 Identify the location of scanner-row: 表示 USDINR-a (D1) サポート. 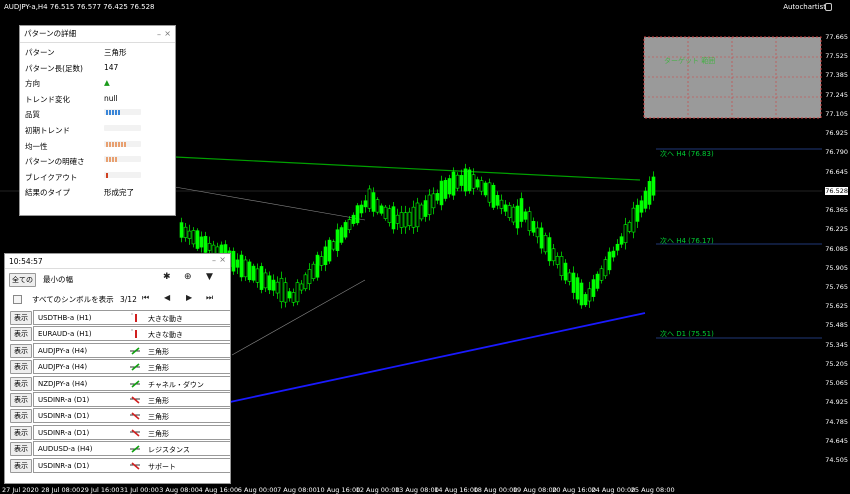
(120, 465).